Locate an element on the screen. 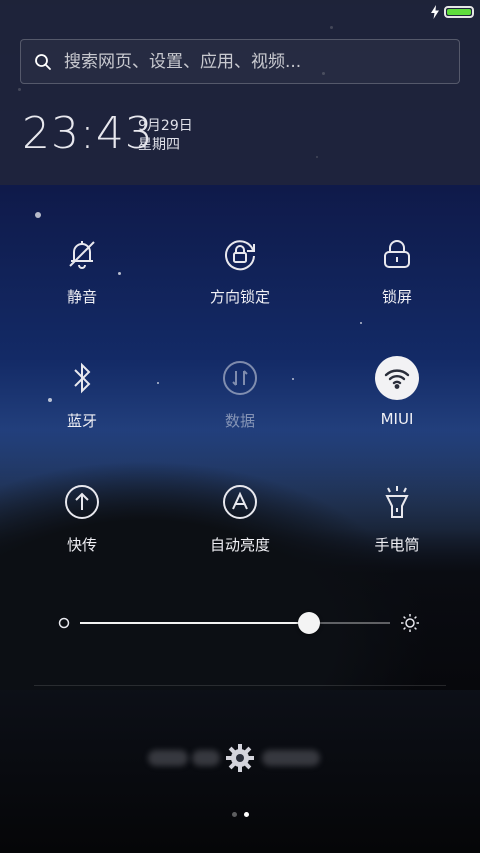  divider is located at coordinates (240, 685).